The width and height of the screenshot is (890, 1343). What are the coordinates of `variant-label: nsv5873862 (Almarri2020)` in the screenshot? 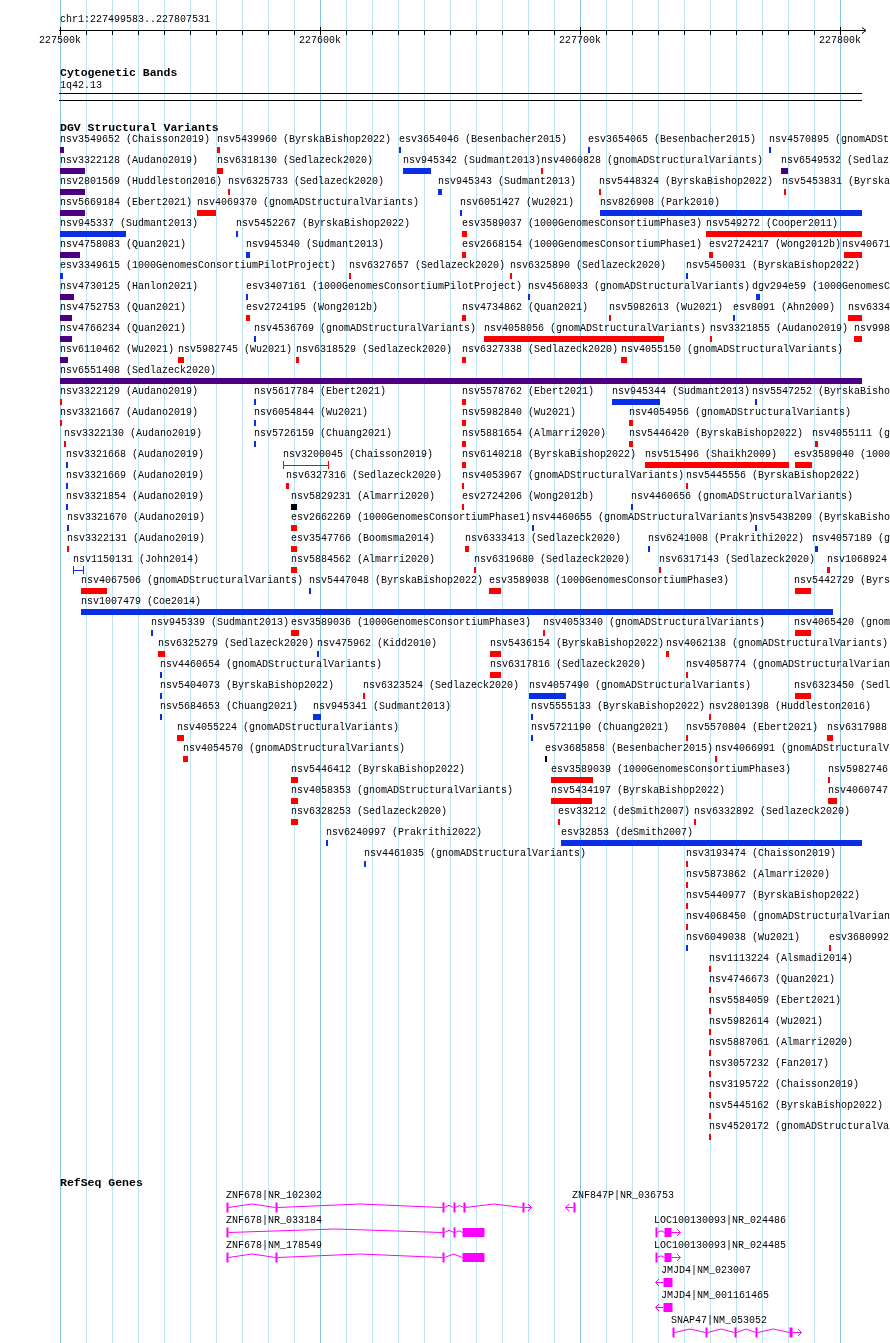 It's located at (758, 874).